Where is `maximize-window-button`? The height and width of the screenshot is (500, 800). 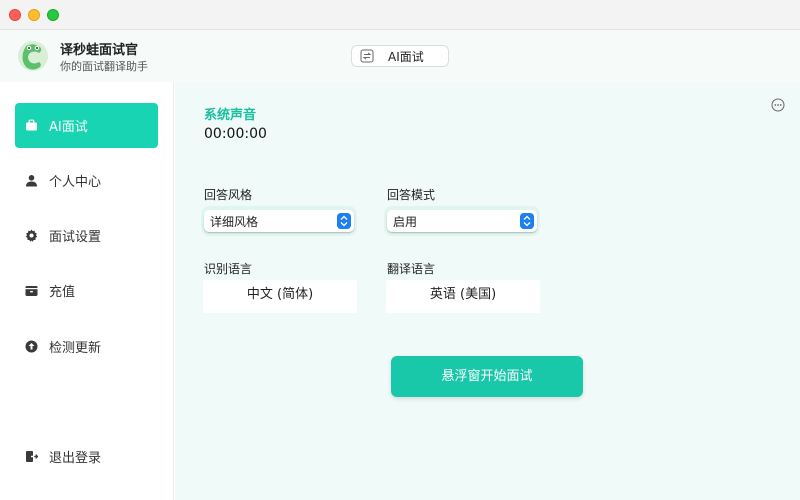
maximize-window-button is located at coordinates (53, 15).